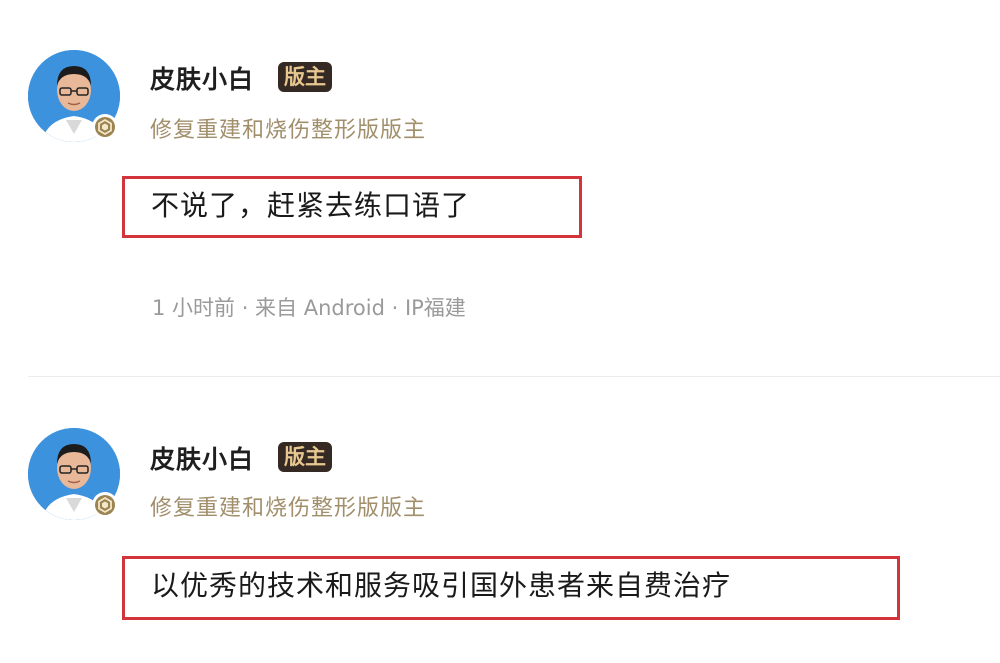 Image resolution: width=1000 pixels, height=663 pixels. Describe the element at coordinates (309, 308) in the screenshot. I see `comment-meta: 1 小时前 · 来自 Android · IP福建` at that location.